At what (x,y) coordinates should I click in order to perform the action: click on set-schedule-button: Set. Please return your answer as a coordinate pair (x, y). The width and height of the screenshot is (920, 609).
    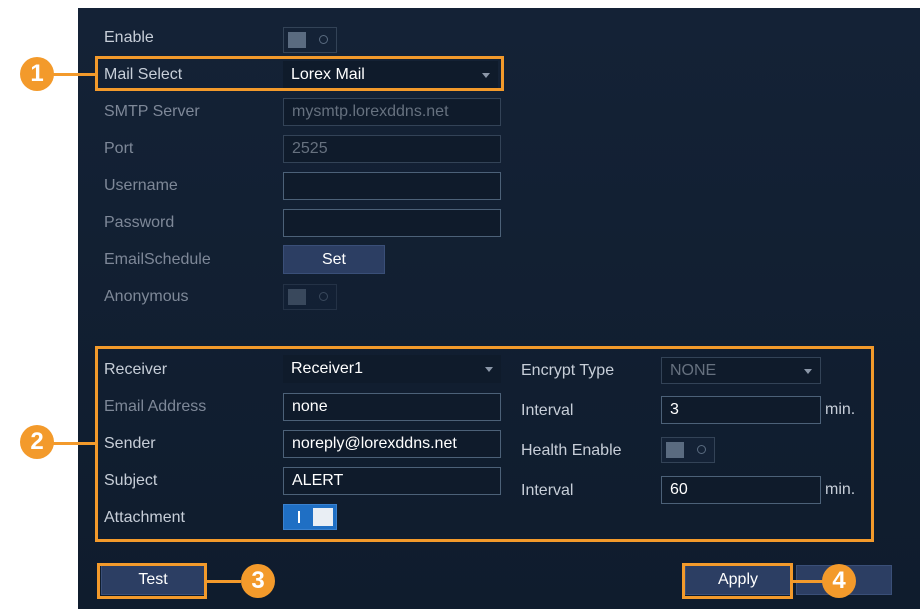
    Looking at the image, I should click on (334, 259).